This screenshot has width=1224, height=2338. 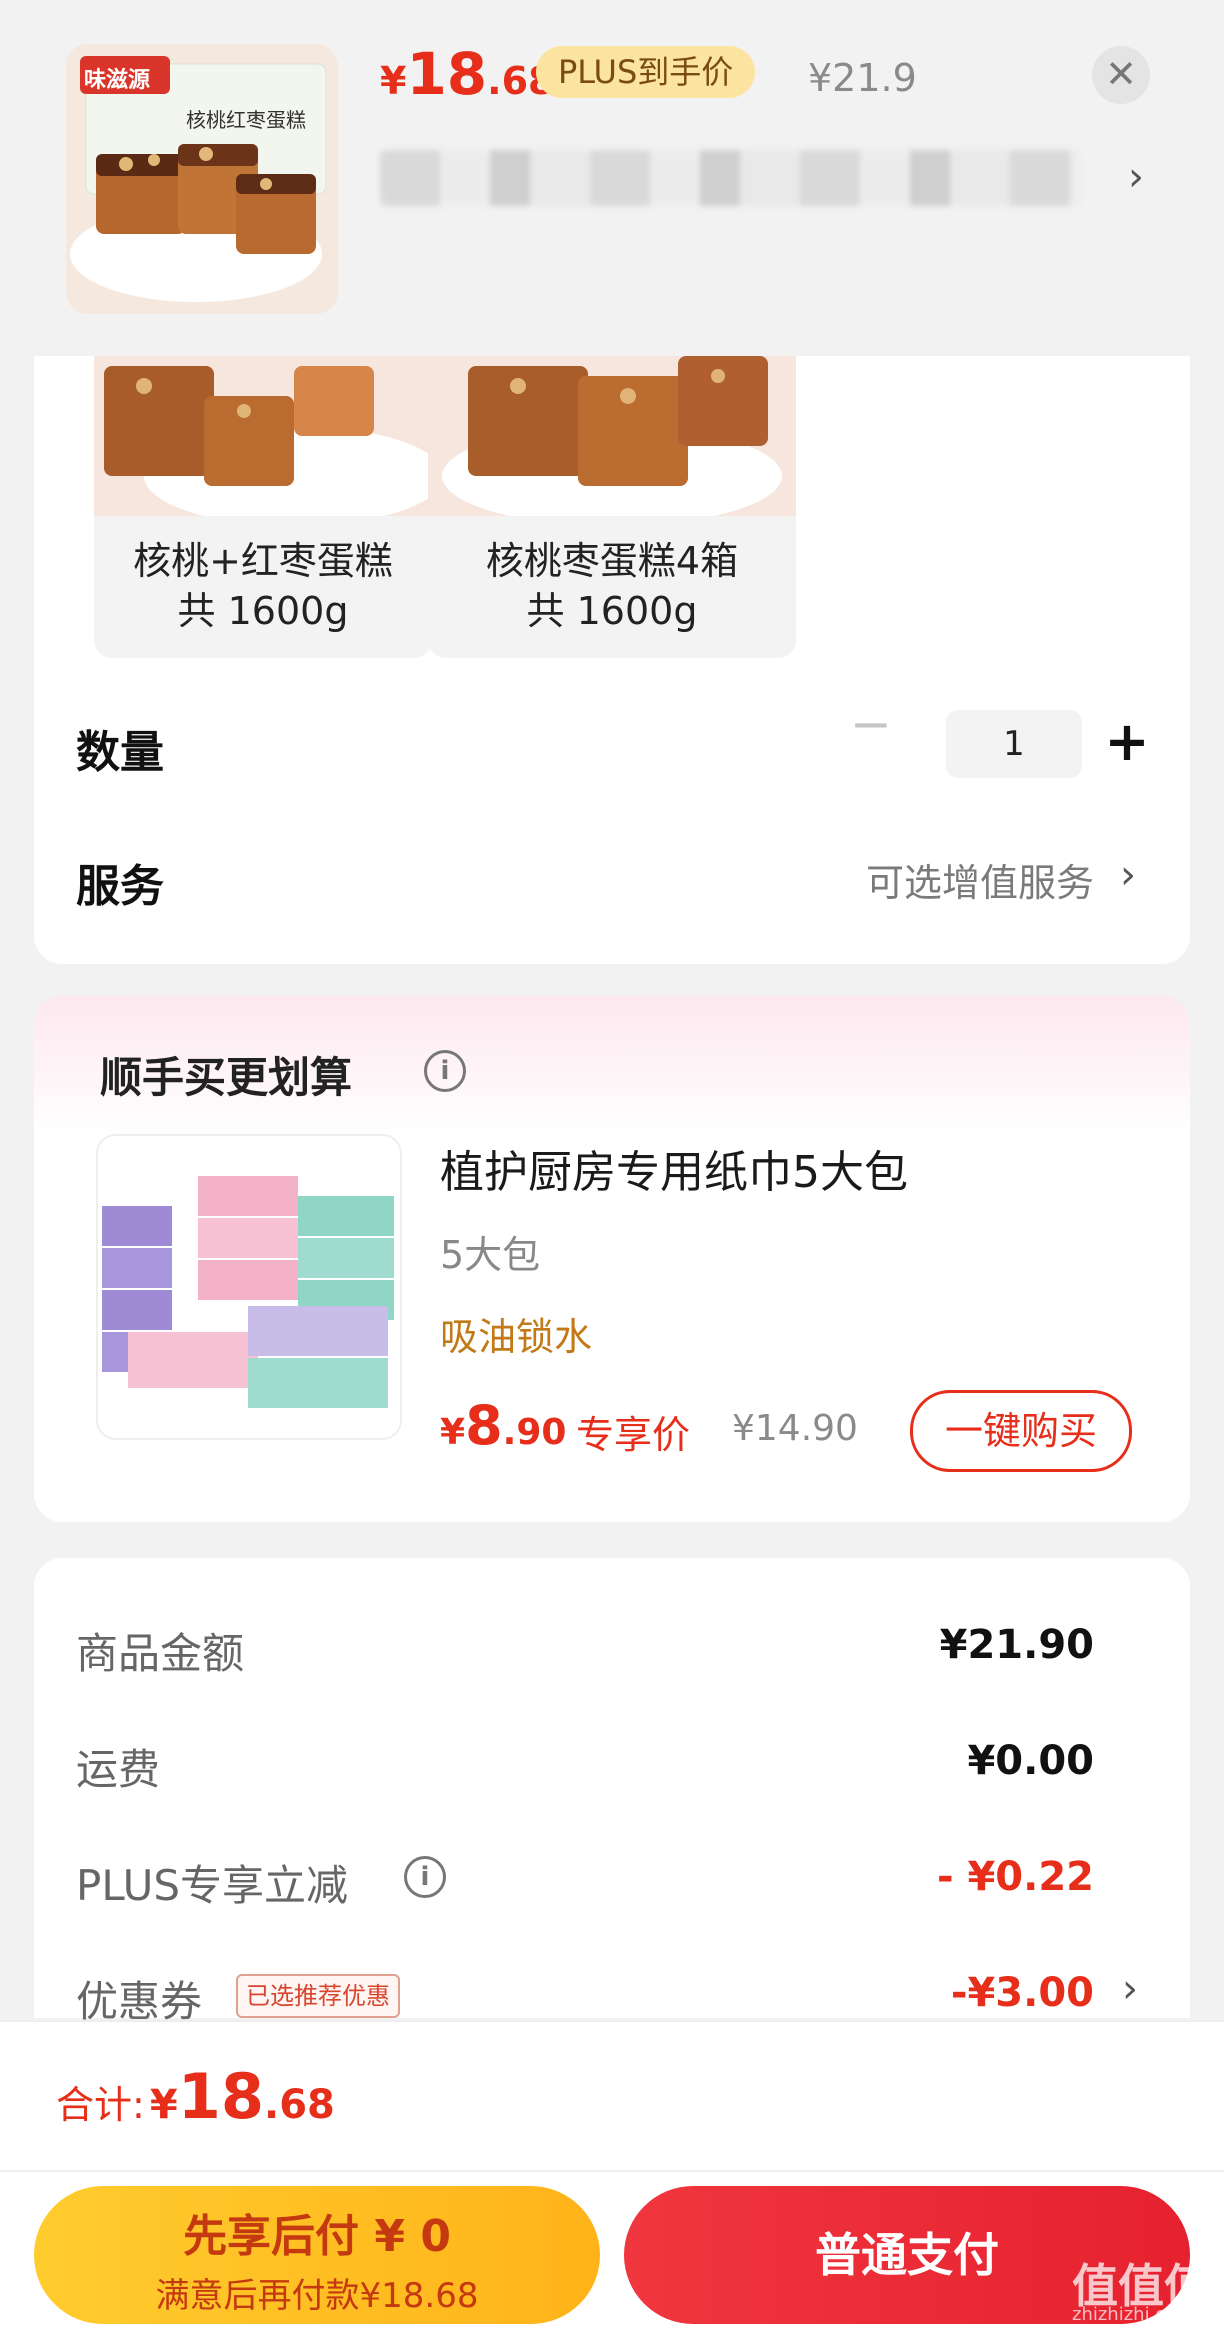 I want to click on total-amount: 合计: ¥18.68, so click(x=195, y=2096).